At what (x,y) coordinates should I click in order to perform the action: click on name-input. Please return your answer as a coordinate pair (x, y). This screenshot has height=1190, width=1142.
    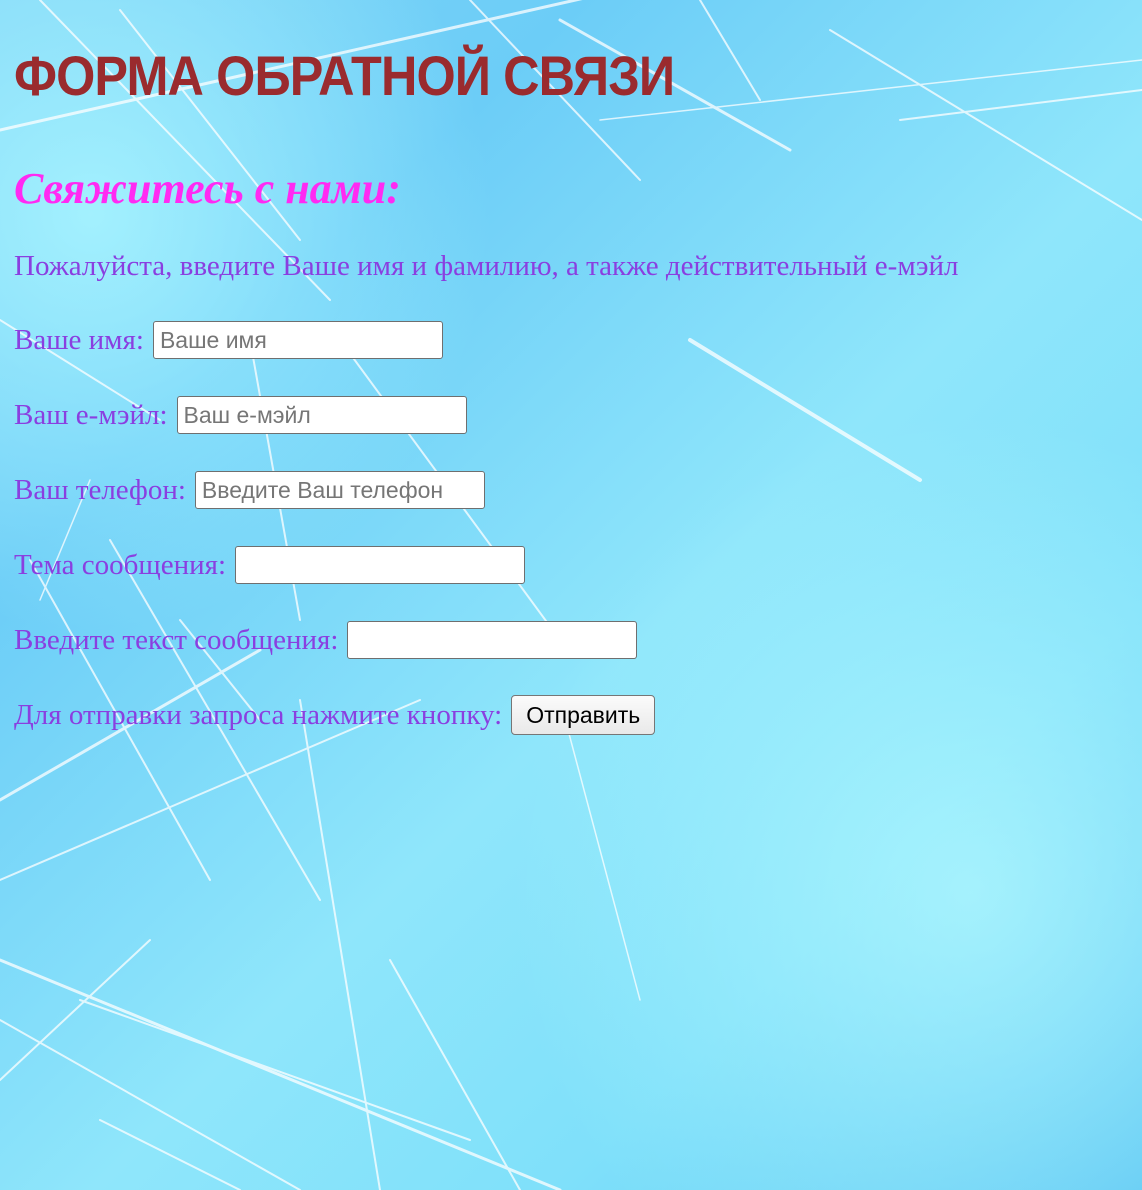
    Looking at the image, I should click on (297, 340).